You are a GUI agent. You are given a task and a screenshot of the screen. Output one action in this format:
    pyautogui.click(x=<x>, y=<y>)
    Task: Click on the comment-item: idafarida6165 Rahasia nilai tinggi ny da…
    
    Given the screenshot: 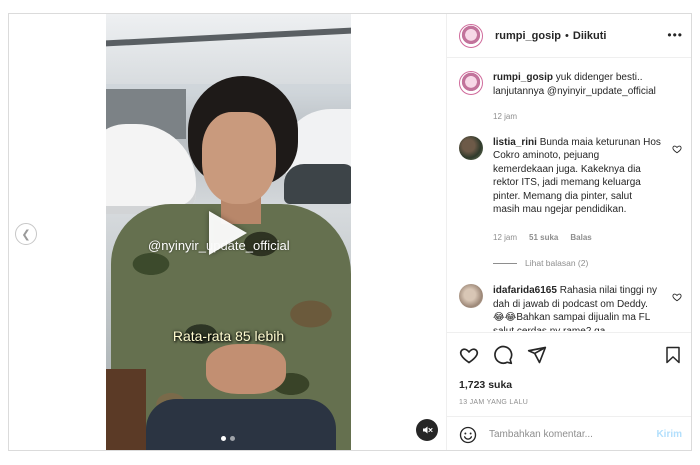 What is the action you would take?
    pyautogui.click(x=570, y=307)
    